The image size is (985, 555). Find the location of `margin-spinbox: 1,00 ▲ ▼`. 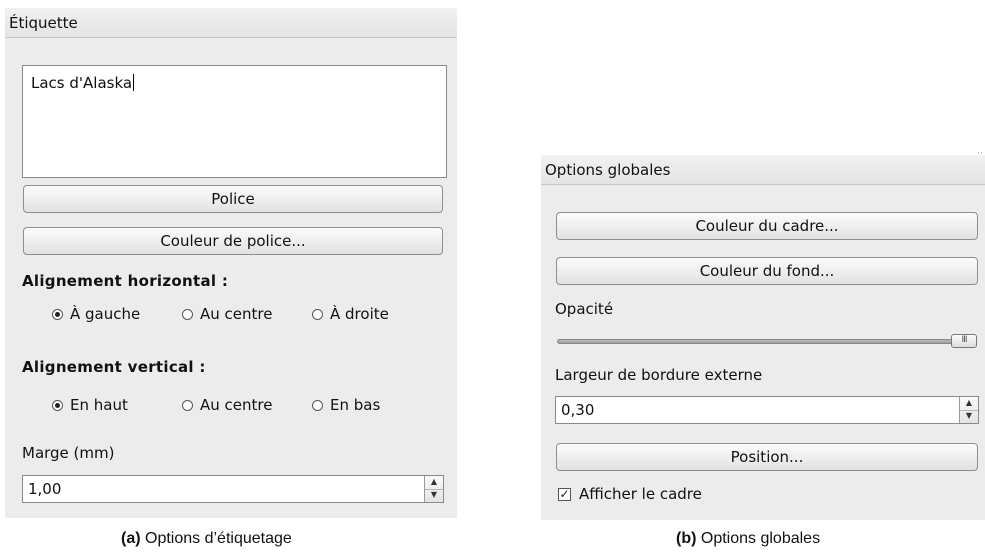

margin-spinbox: 1,00 ▲ ▼ is located at coordinates (233, 489).